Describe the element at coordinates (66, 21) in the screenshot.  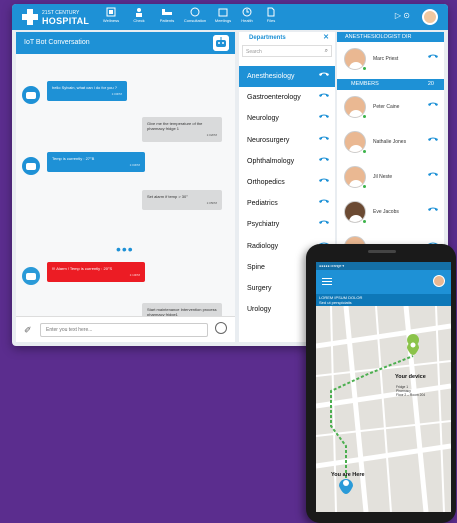
I see `brand-main: HOSPITAL` at that location.